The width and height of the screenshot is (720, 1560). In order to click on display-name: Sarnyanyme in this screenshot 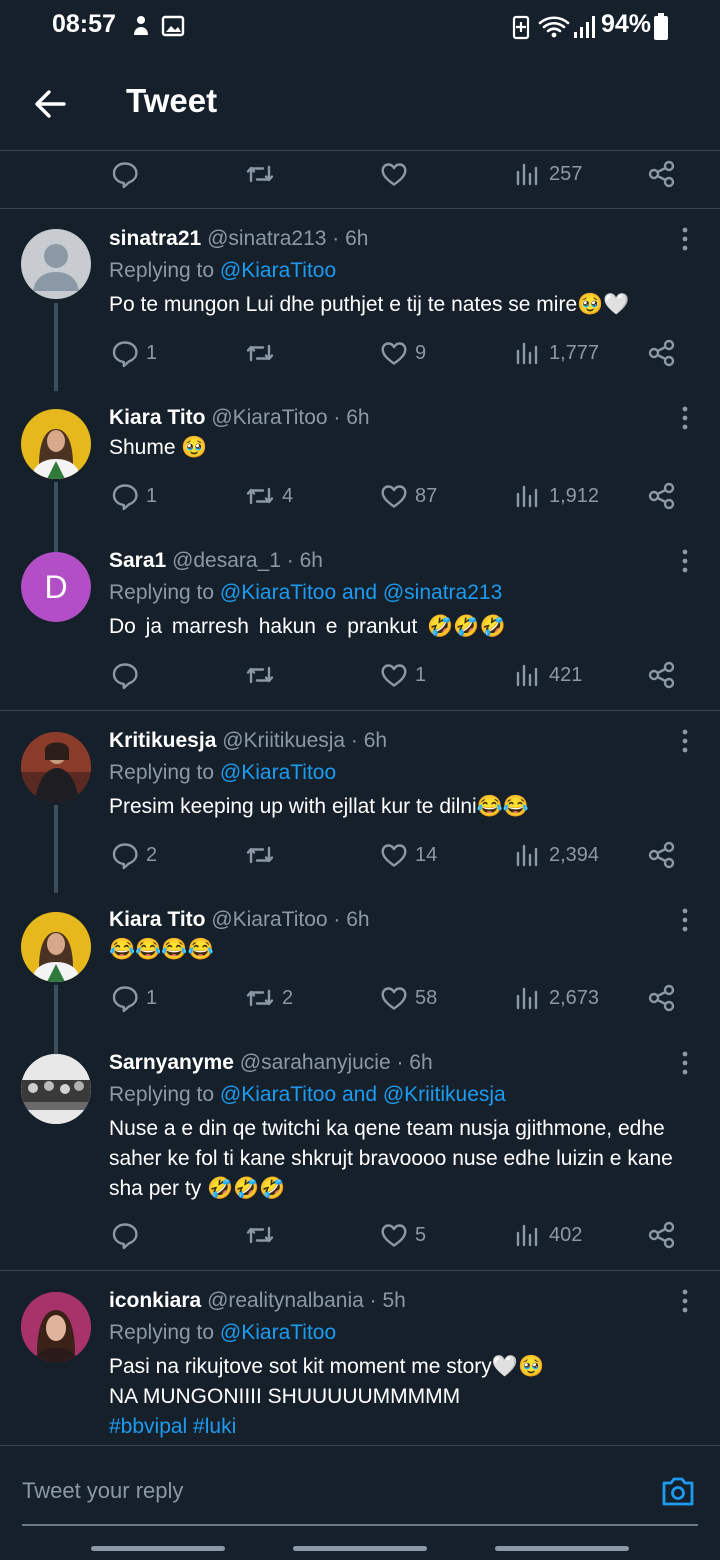, I will do `click(171, 1062)`.